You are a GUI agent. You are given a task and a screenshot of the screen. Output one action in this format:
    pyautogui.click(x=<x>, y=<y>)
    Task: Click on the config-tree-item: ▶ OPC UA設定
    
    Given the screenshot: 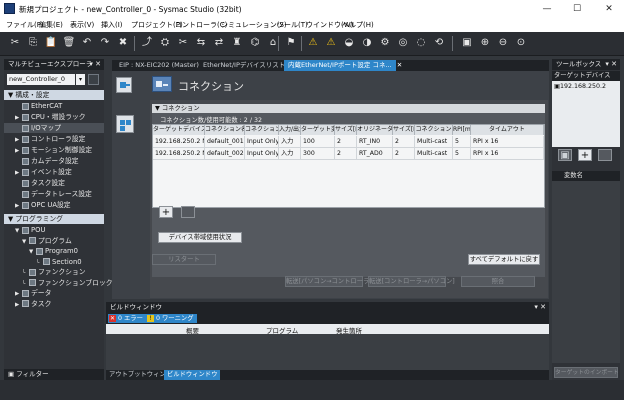 What is the action you would take?
    pyautogui.click(x=54, y=205)
    